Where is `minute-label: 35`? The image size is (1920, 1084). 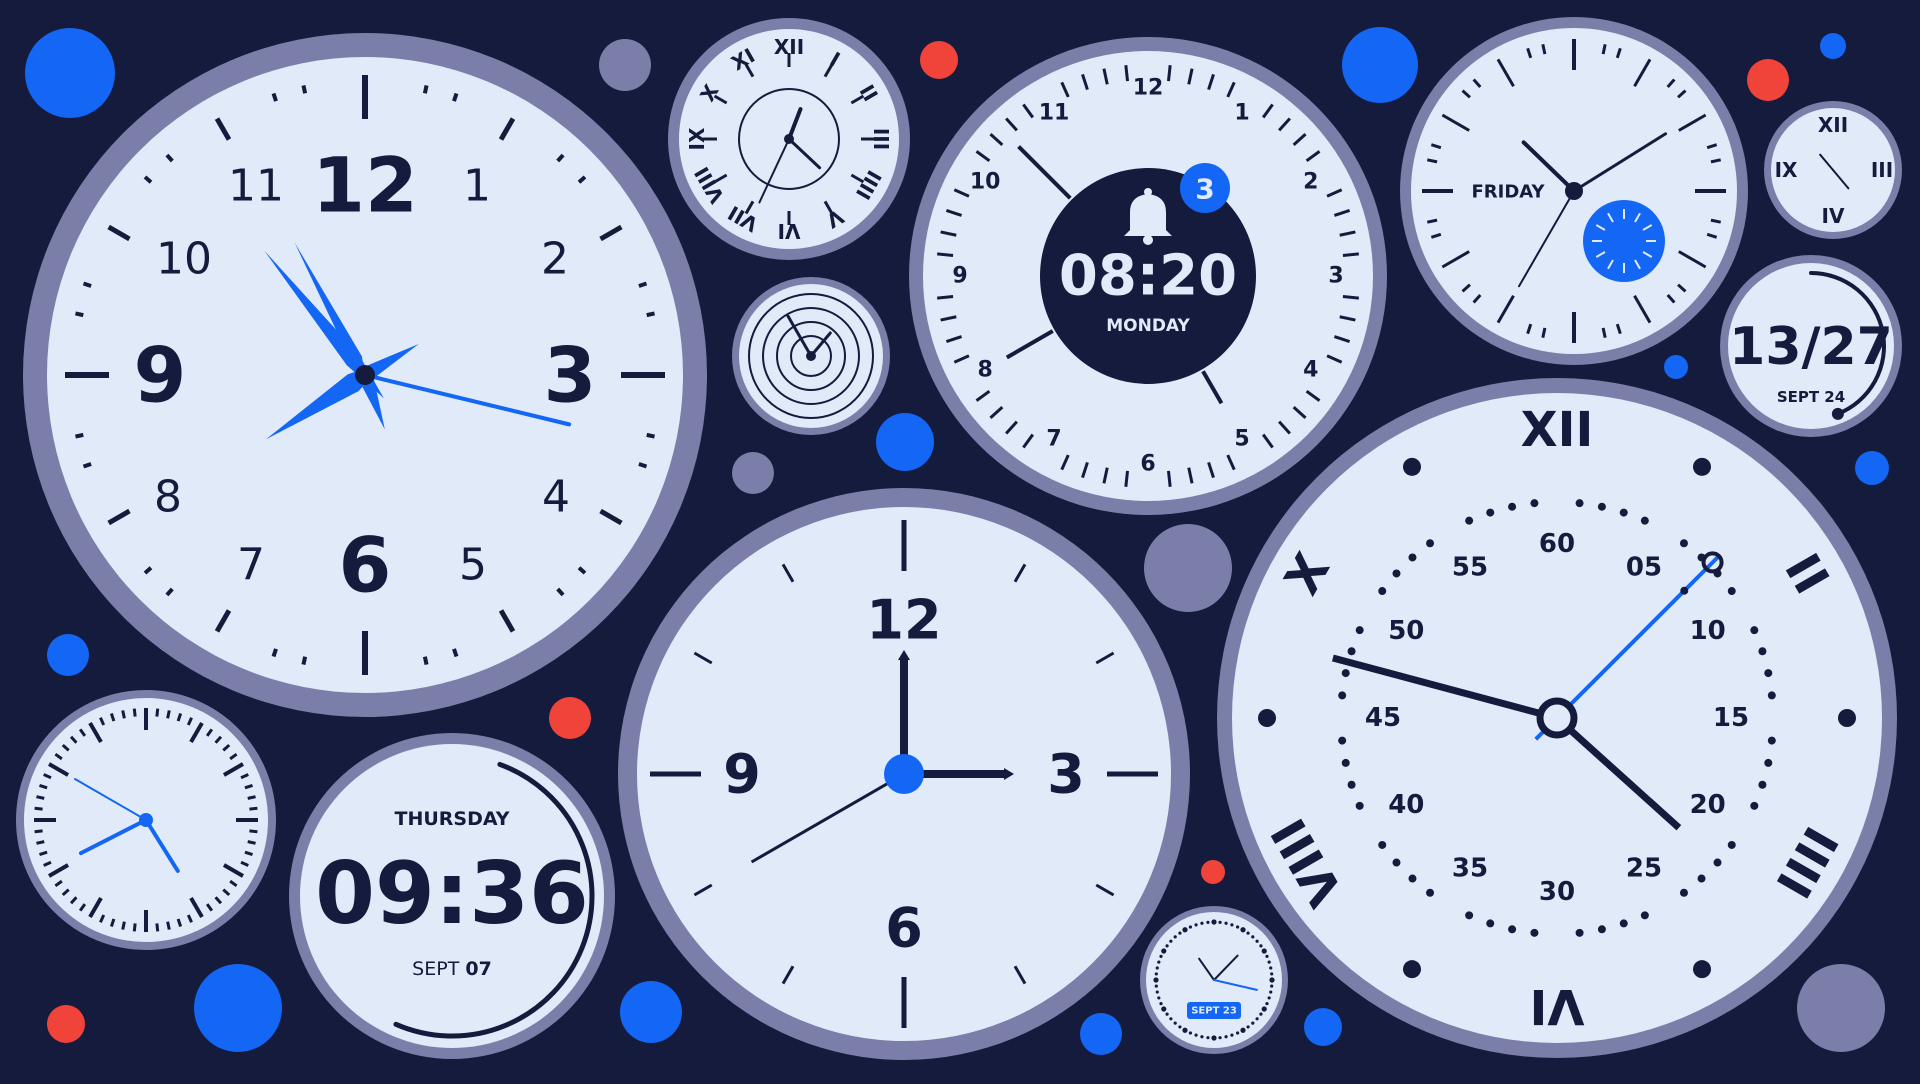
minute-label: 35 is located at coordinates (1470, 869).